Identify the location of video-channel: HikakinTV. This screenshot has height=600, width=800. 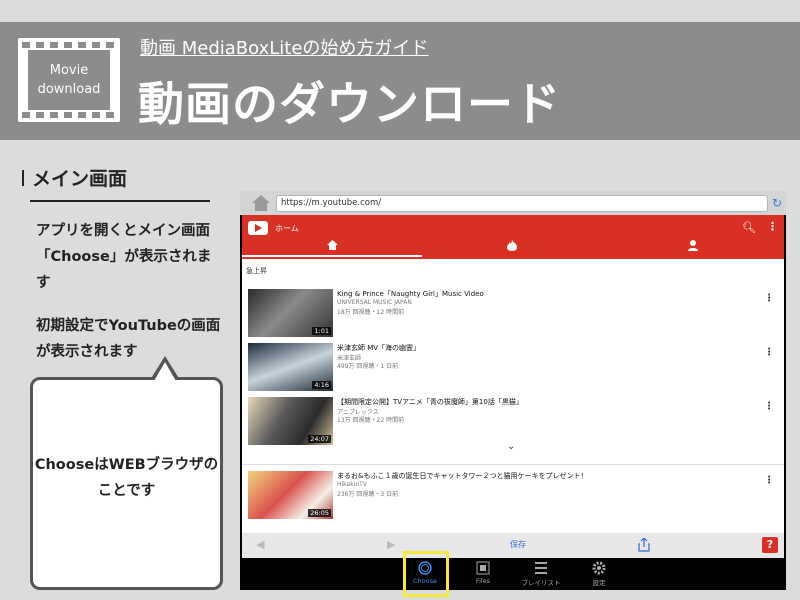
(352, 484).